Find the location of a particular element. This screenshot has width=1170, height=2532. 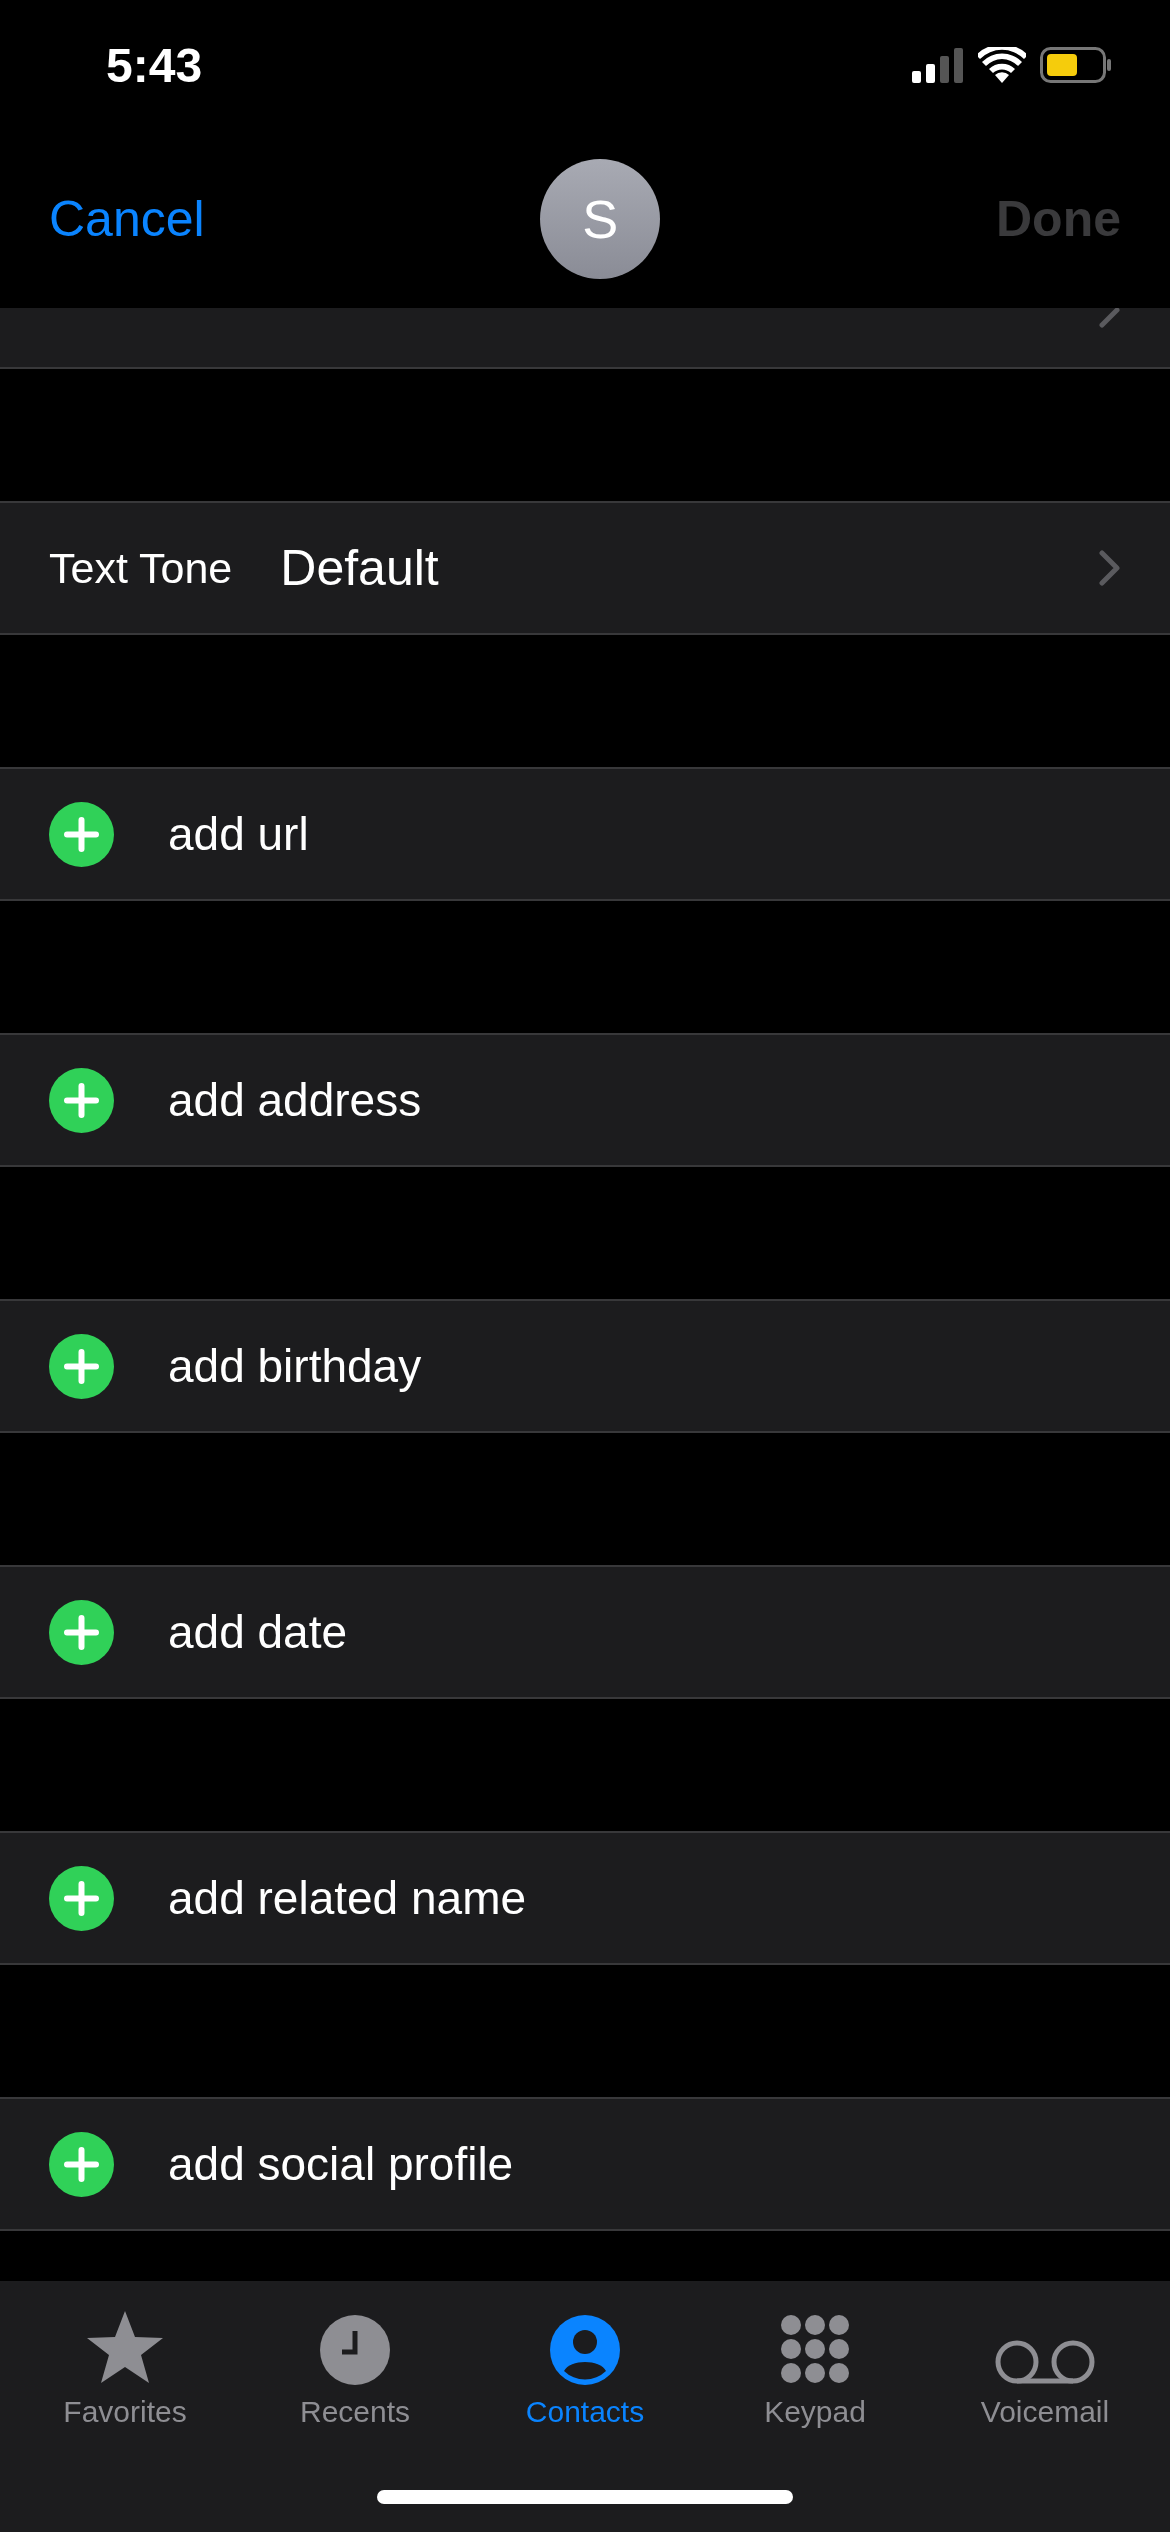

add-field-row: add related name is located at coordinates (585, 1898).